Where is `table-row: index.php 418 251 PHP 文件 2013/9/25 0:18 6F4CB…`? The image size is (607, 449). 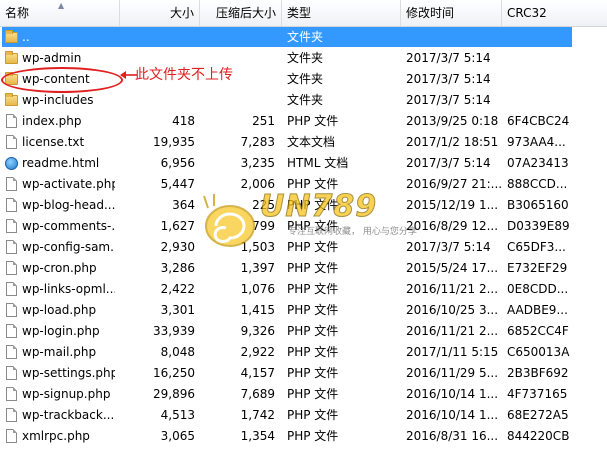
table-row: index.php 418 251 PHP 文件 2013/9/25 0:18 6F4CB… is located at coordinates (303, 121).